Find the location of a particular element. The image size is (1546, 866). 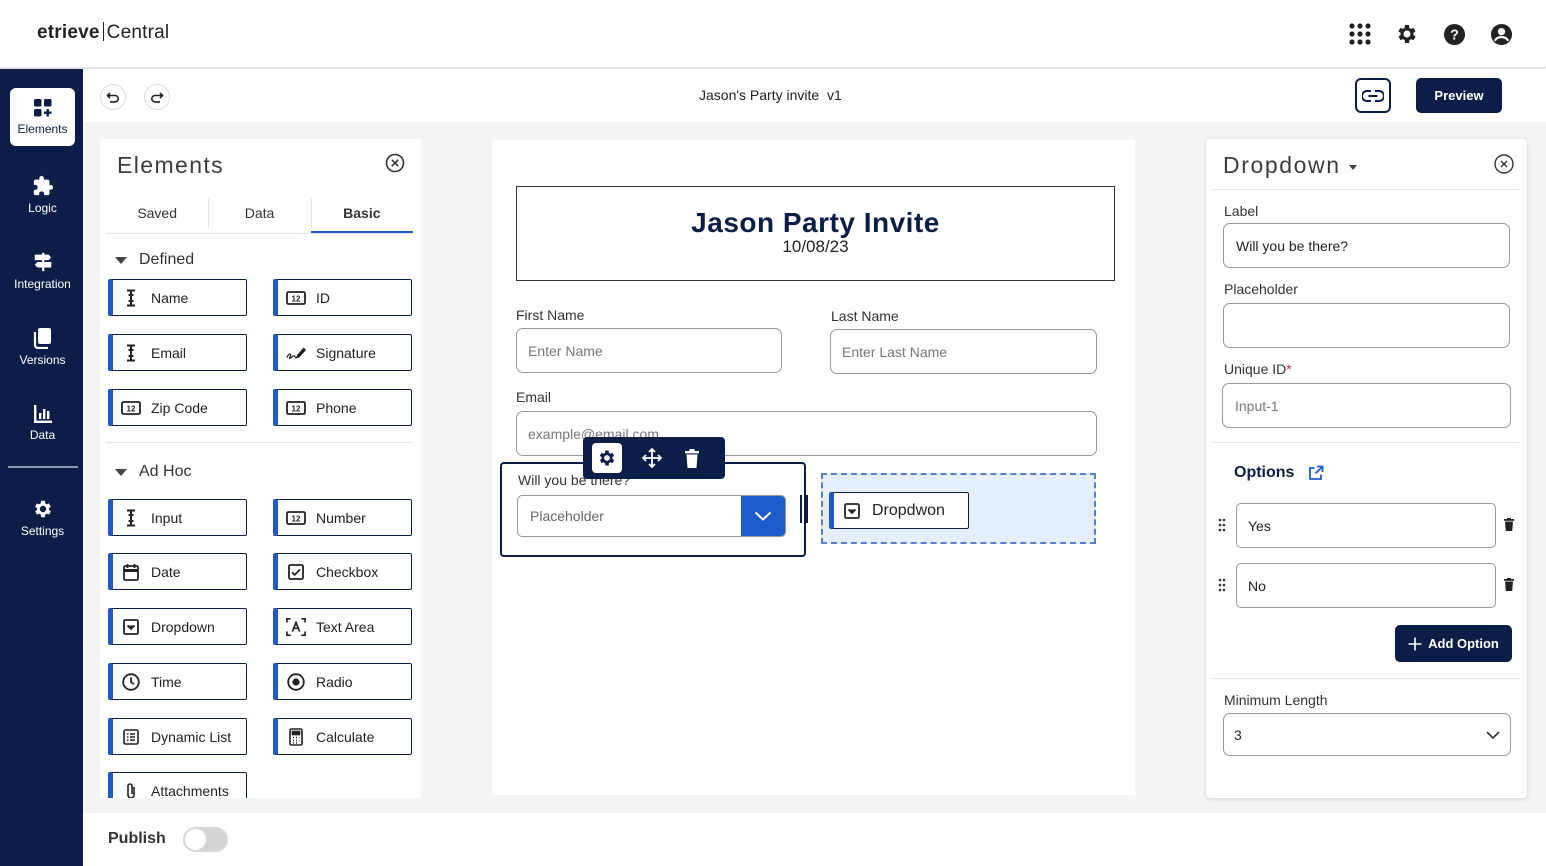

nav-label: Integration is located at coordinates (42, 284).